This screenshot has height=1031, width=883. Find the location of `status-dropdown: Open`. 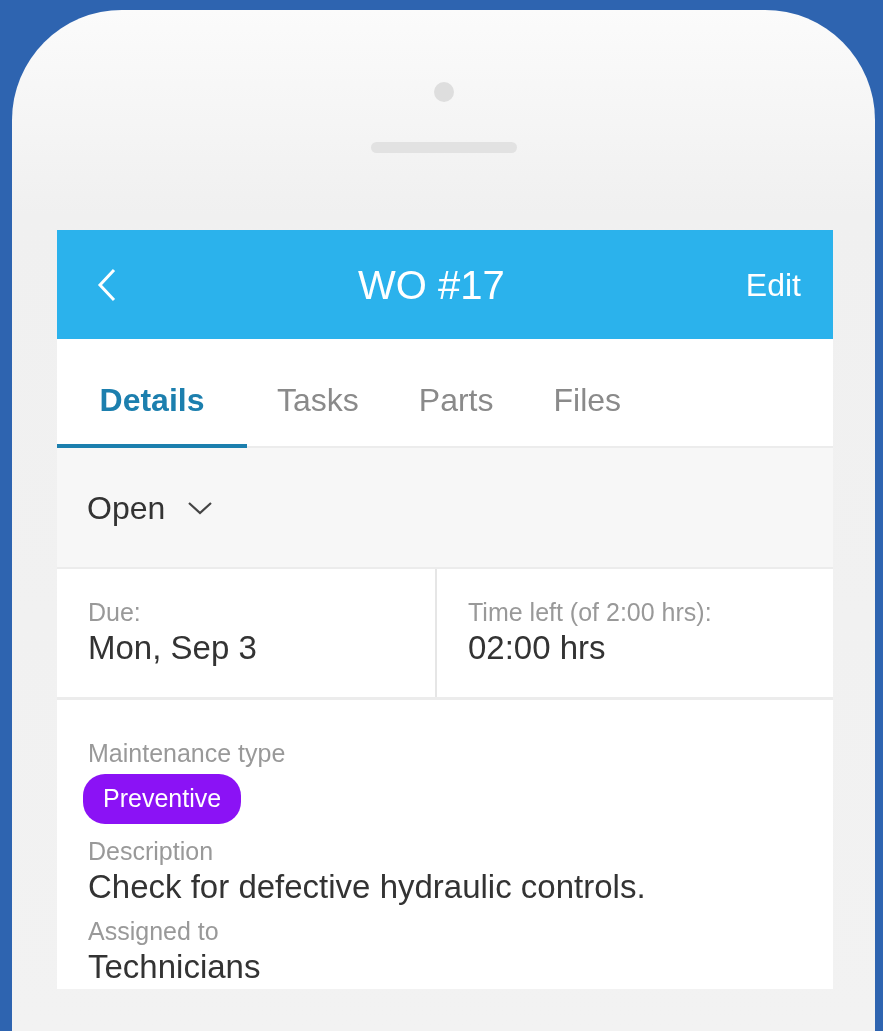

status-dropdown: Open is located at coordinates (150, 507).